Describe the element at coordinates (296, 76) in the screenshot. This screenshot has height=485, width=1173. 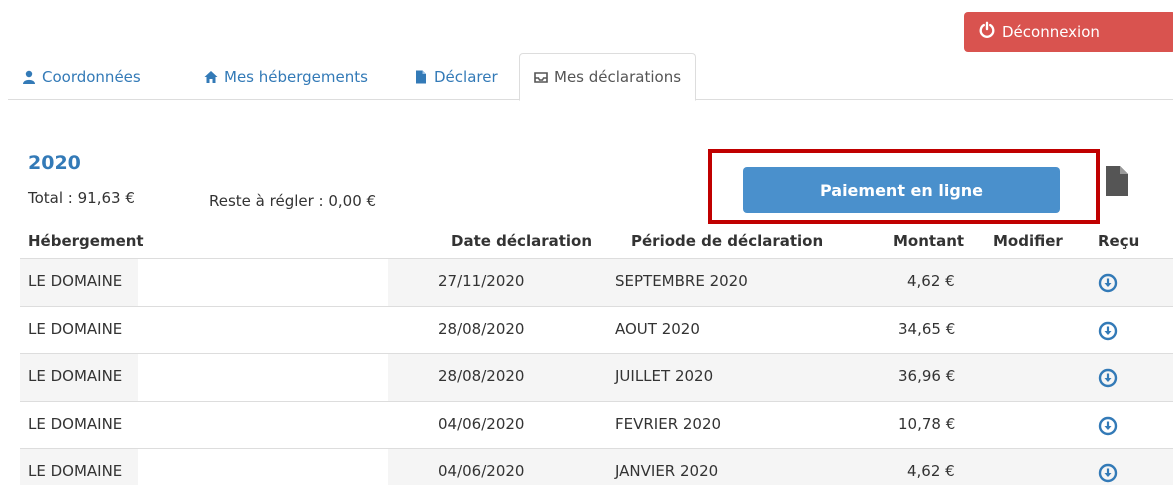
I see `tab-label: Mes hébergements` at that location.